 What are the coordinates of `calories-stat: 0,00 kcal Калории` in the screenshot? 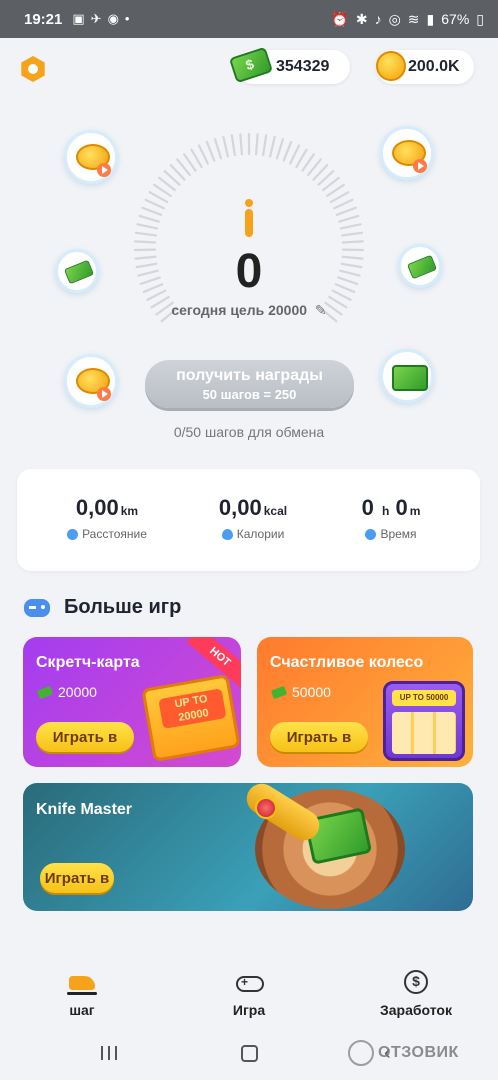 It's located at (253, 518).